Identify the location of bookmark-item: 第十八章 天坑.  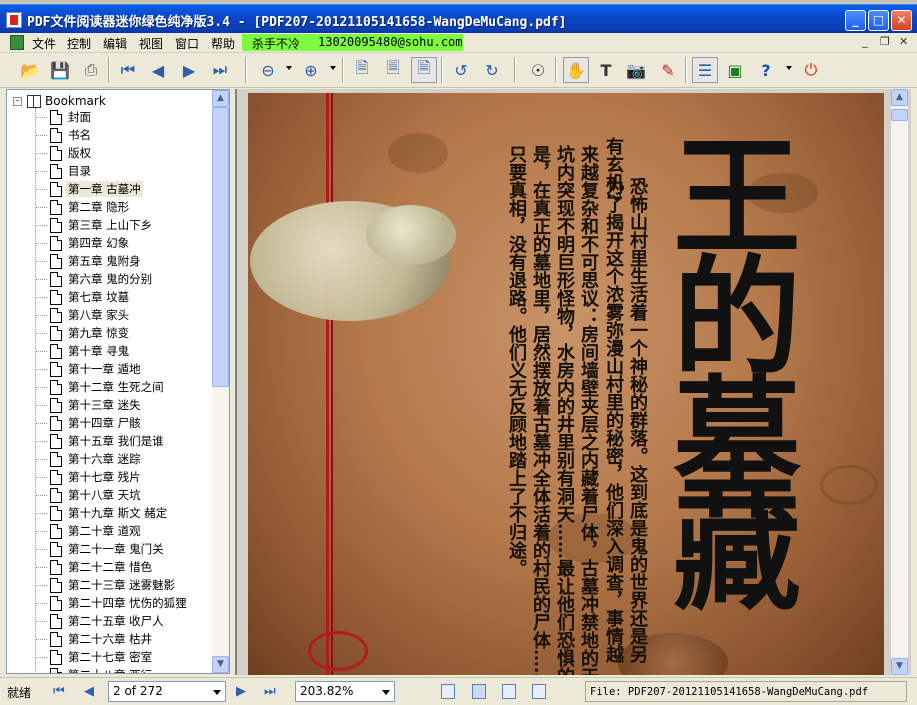
(89, 495).